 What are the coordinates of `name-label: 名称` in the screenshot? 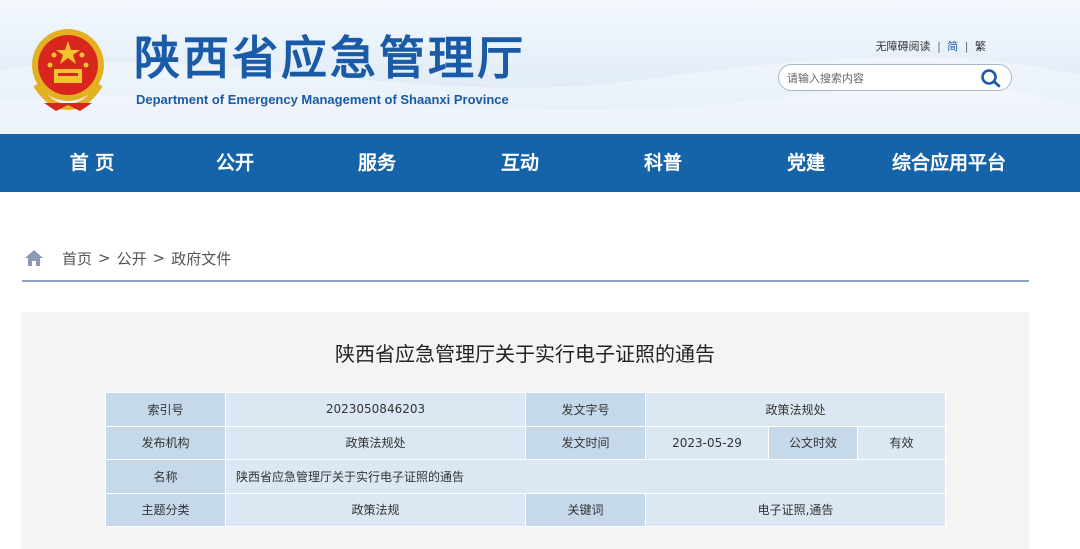 It's located at (165, 476).